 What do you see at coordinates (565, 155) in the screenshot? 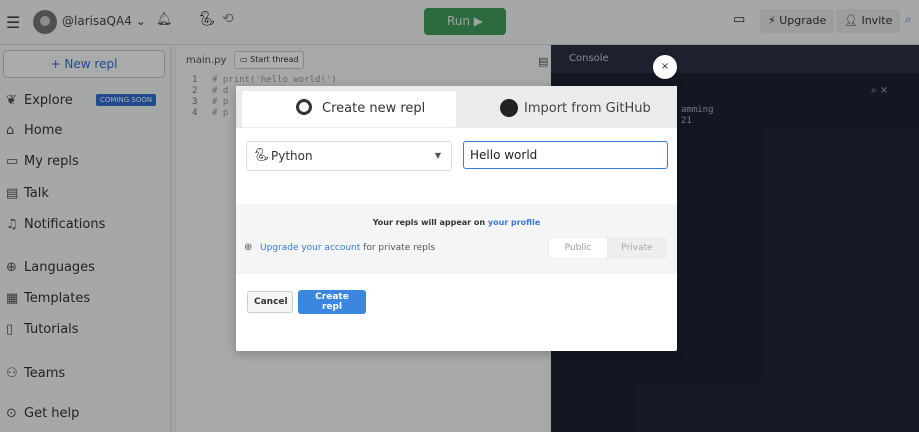
I see `repl-name-input` at bounding box center [565, 155].